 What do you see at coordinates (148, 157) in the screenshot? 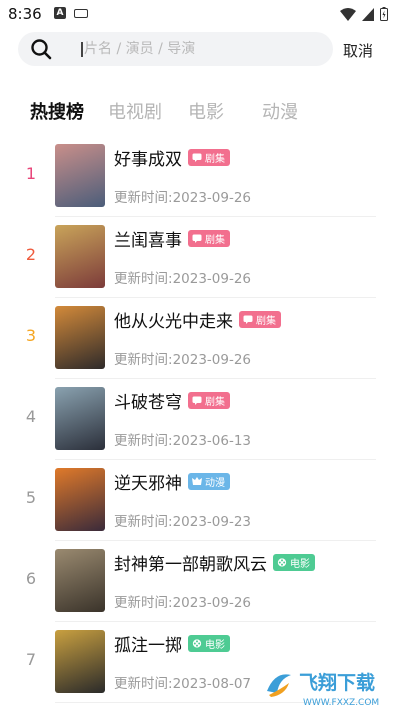
I see `item-title: 好事成双` at bounding box center [148, 157].